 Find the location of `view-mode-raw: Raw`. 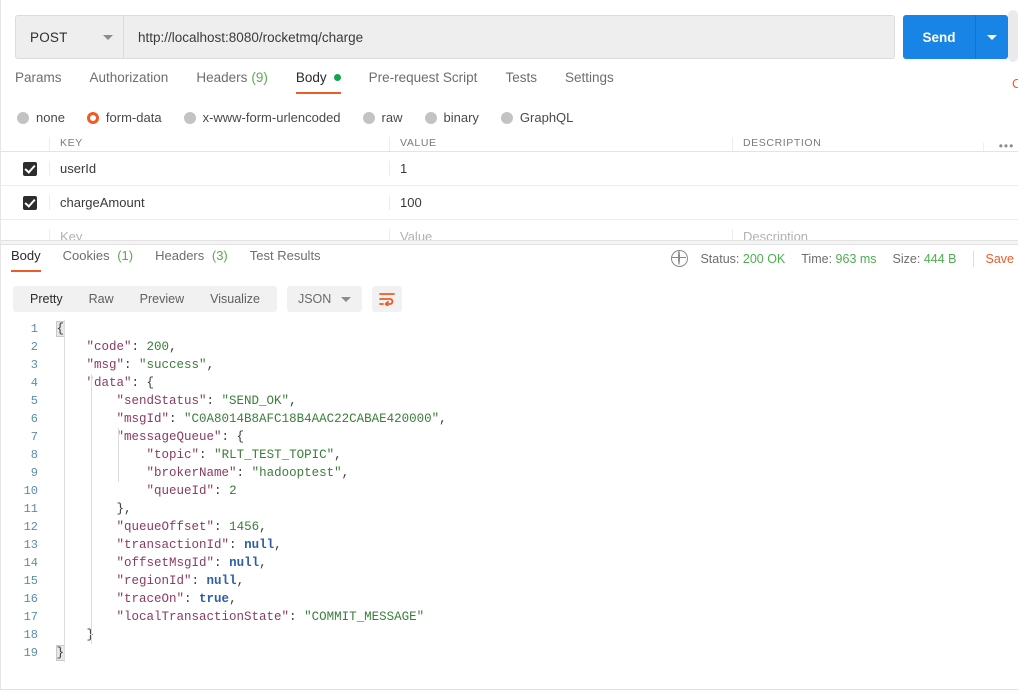

view-mode-raw: Raw is located at coordinates (101, 299).